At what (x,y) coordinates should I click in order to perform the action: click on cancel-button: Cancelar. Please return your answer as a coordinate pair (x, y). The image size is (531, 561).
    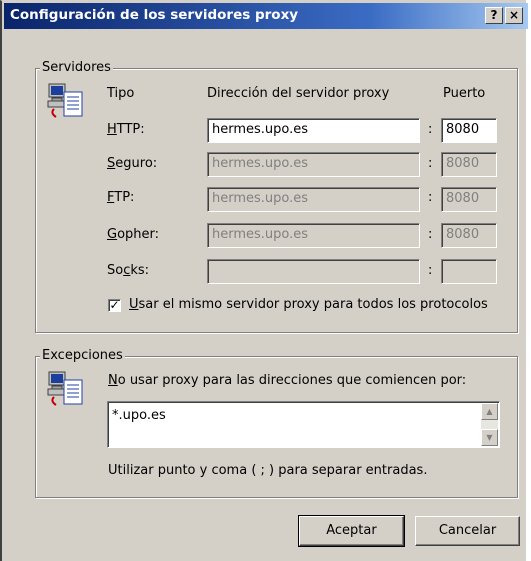
    Looking at the image, I should click on (467, 531).